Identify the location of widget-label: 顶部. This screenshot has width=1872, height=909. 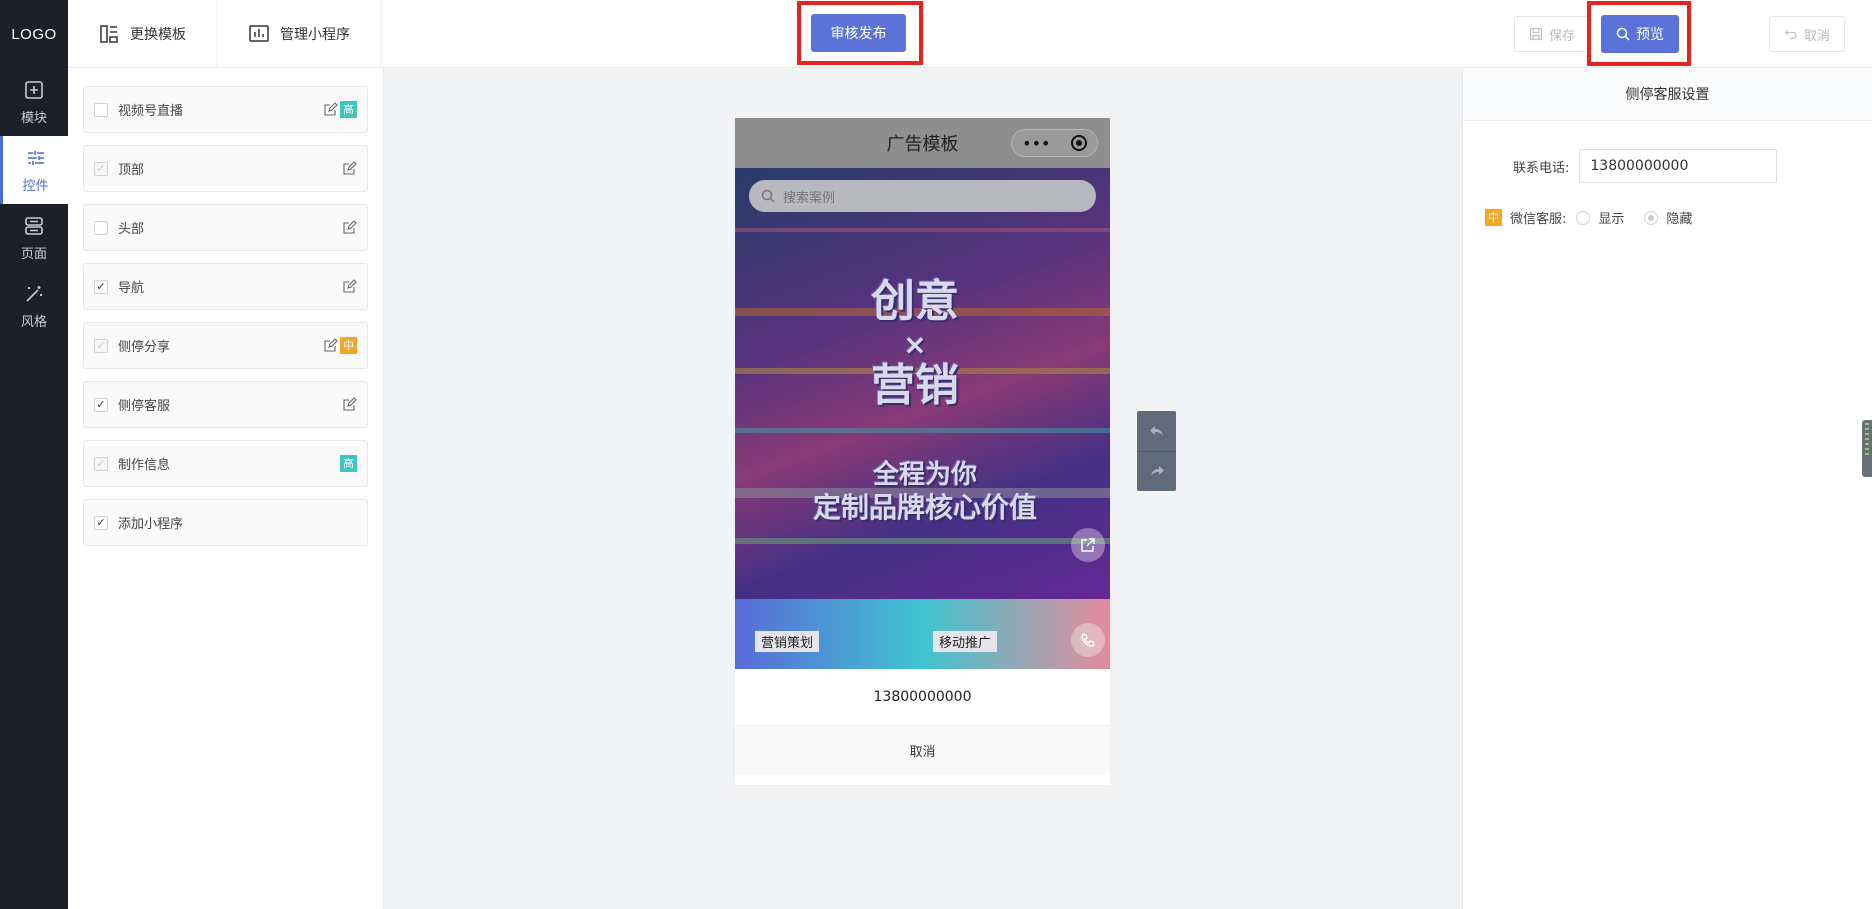
(131, 170).